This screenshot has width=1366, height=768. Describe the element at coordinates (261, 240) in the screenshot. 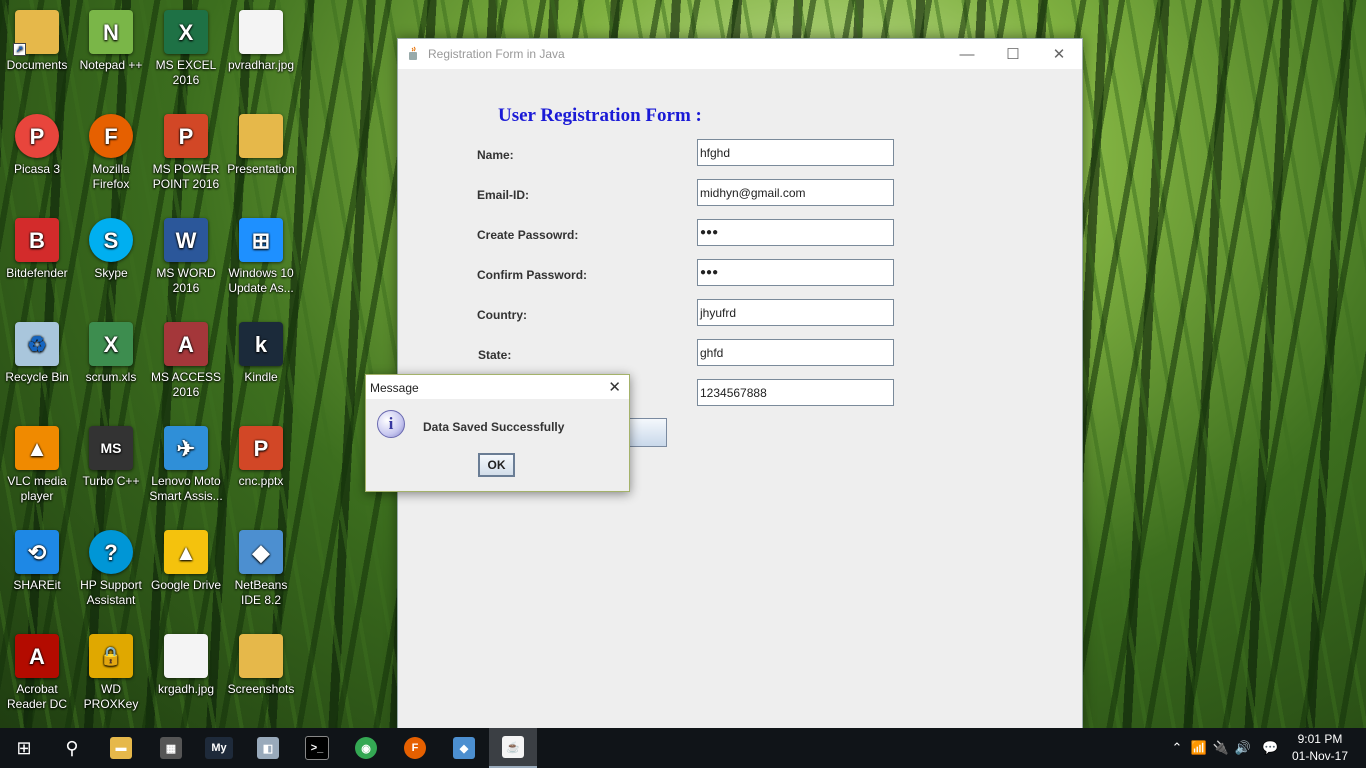

I see `windows-update-icon: ⊞` at that location.